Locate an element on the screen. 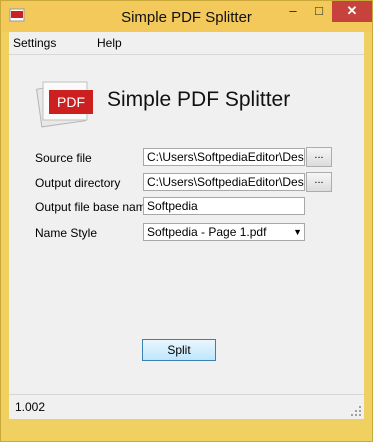  output-directory-label: Output directory is located at coordinates (78, 183).